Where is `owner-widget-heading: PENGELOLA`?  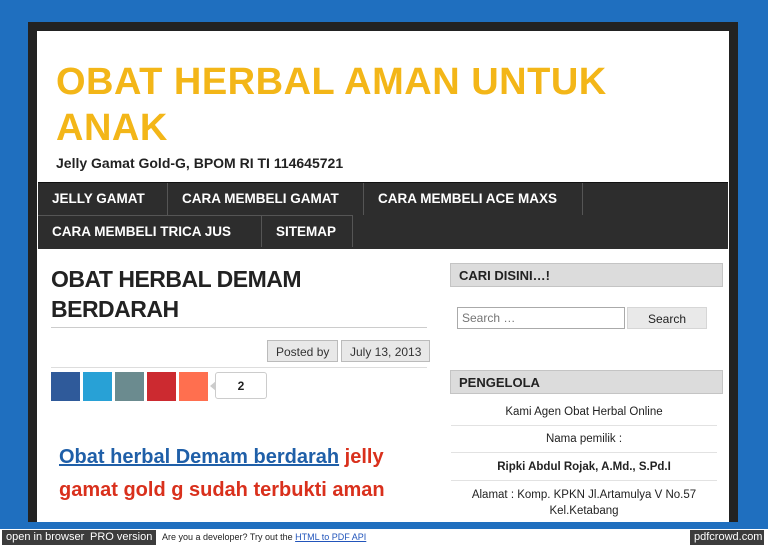 owner-widget-heading: PENGELOLA is located at coordinates (586, 382).